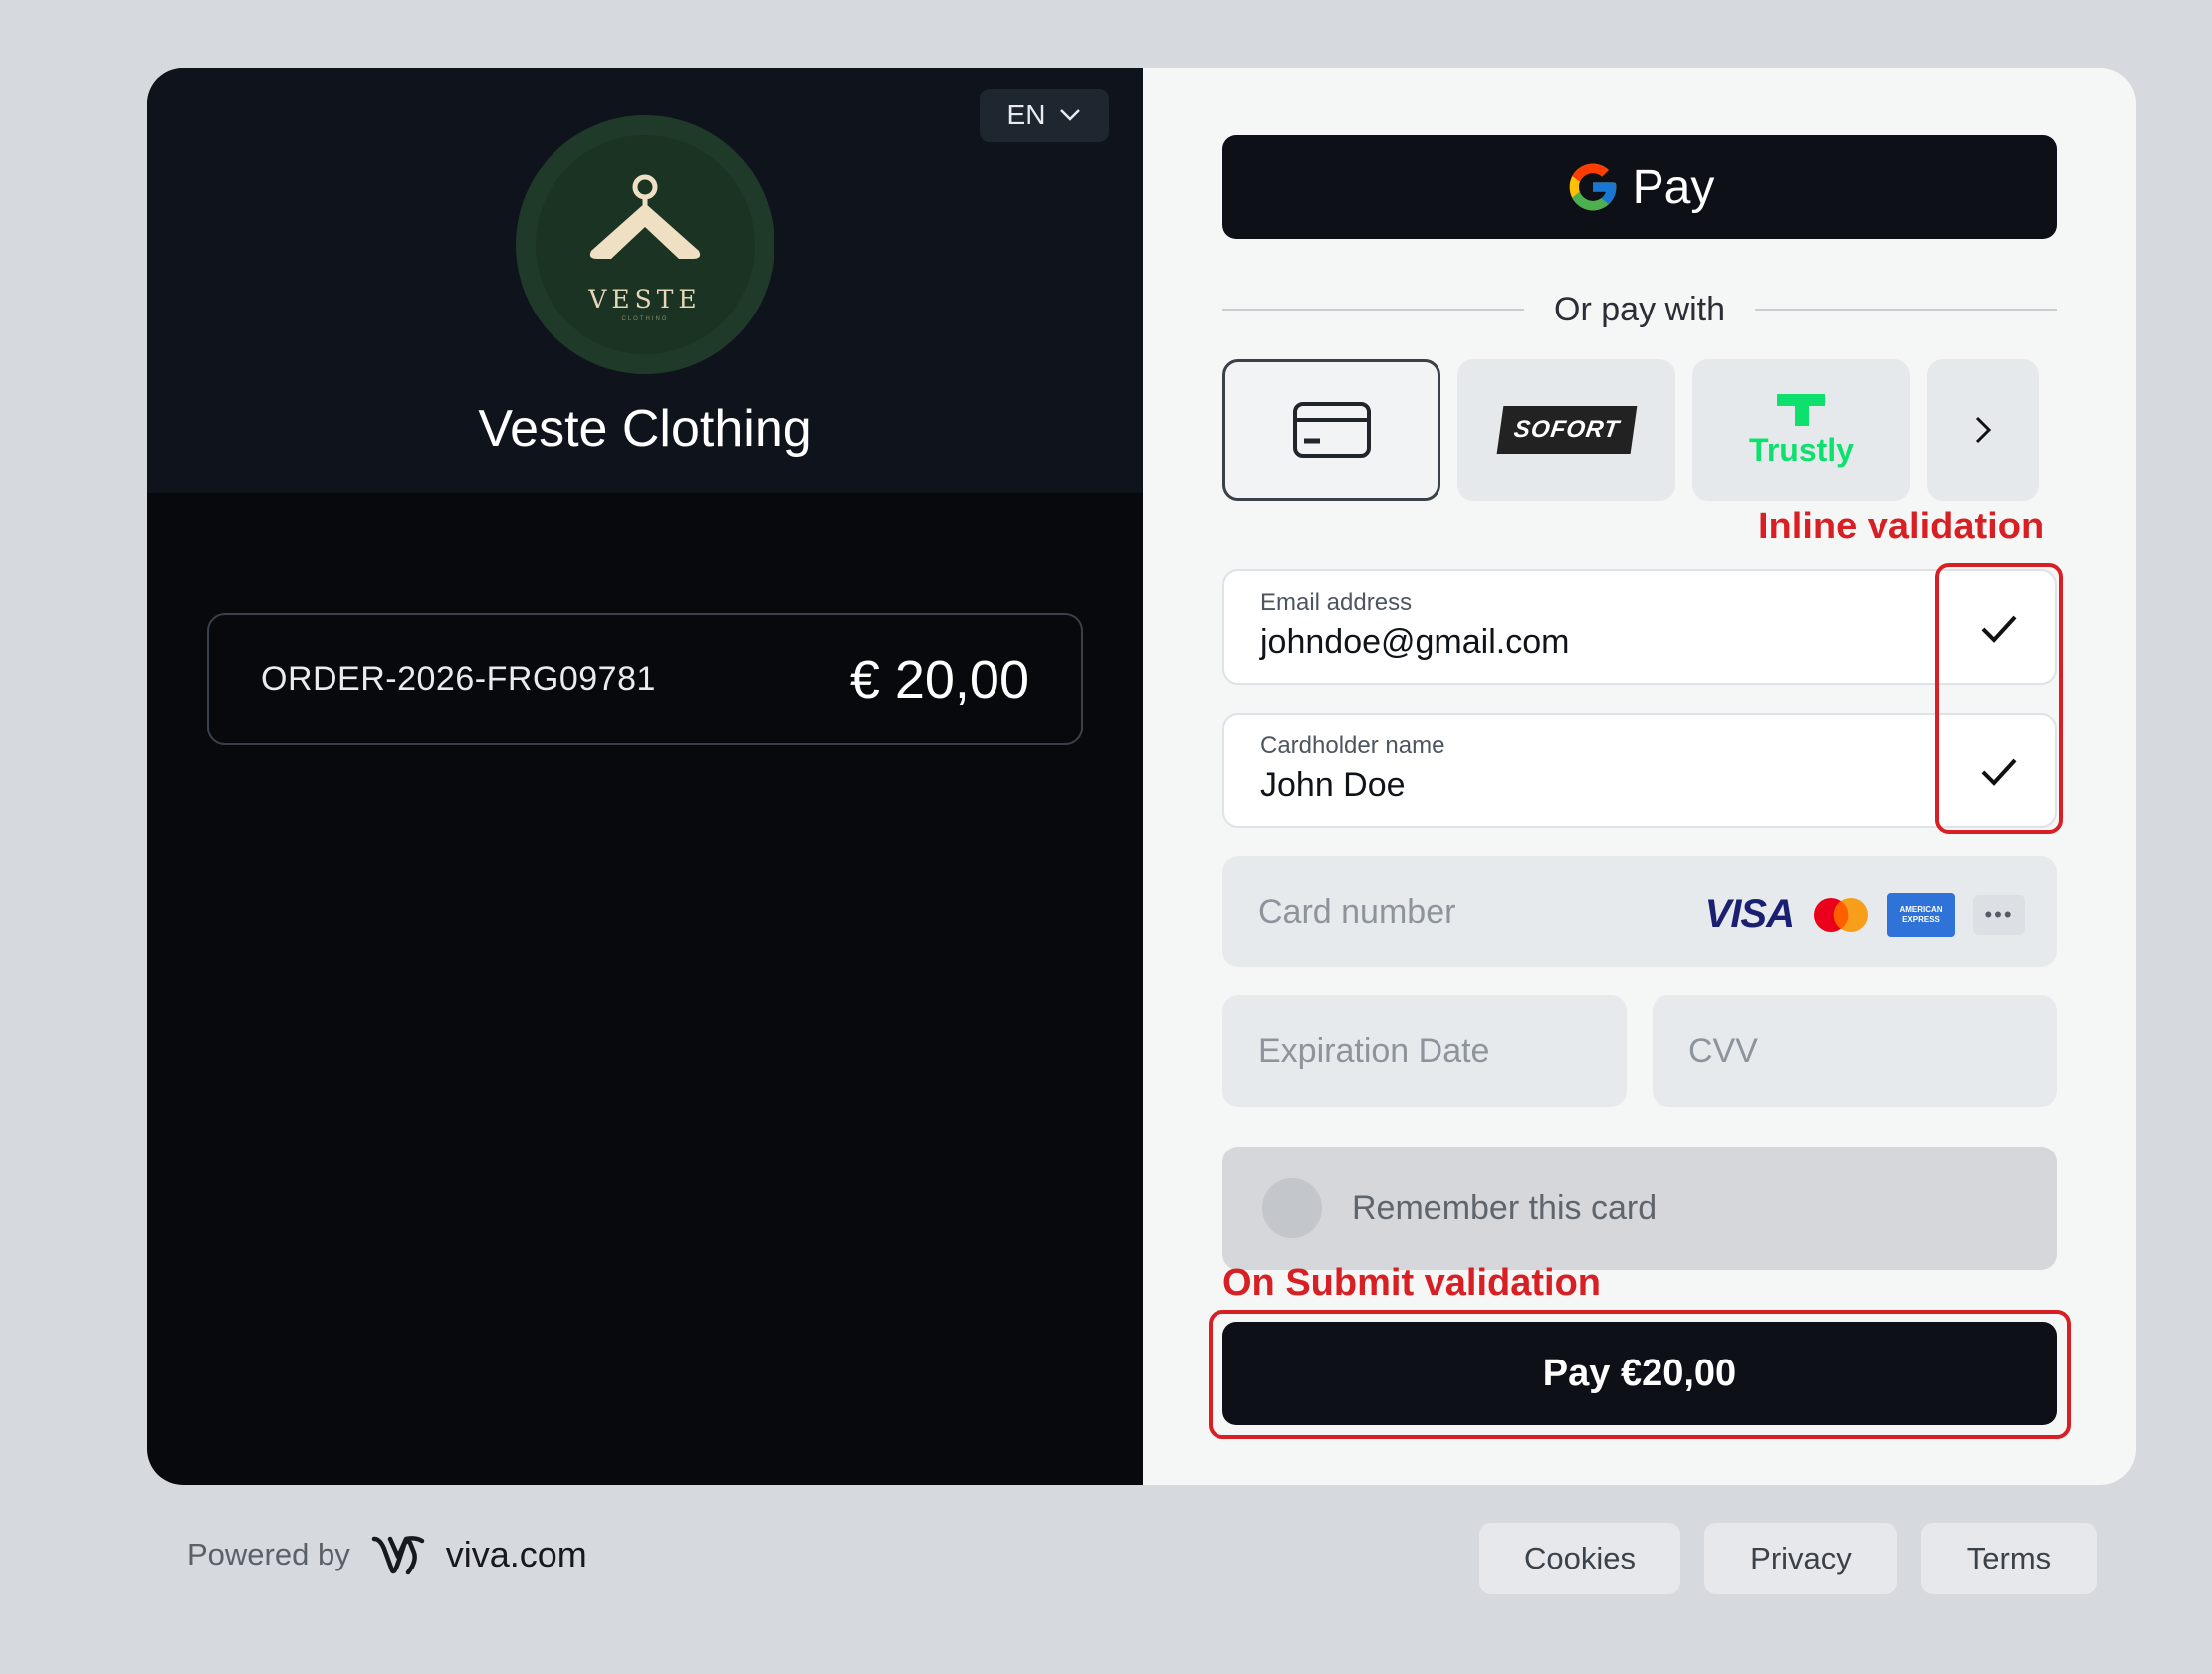  What do you see at coordinates (1749, 914) in the screenshot?
I see `visa-logo: VISA` at bounding box center [1749, 914].